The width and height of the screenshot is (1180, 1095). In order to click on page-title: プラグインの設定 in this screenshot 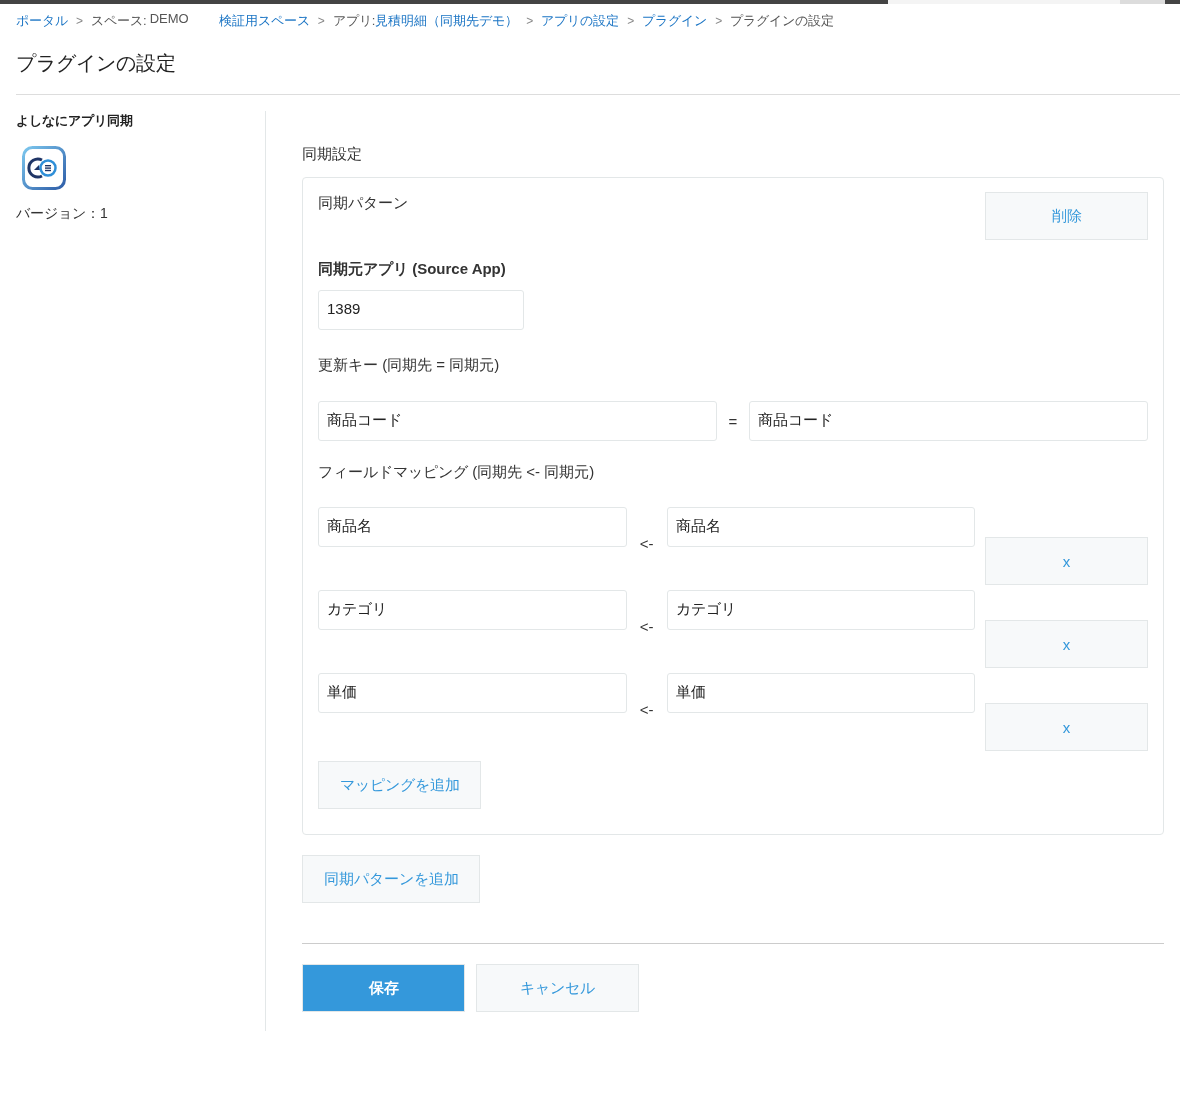, I will do `click(598, 63)`.